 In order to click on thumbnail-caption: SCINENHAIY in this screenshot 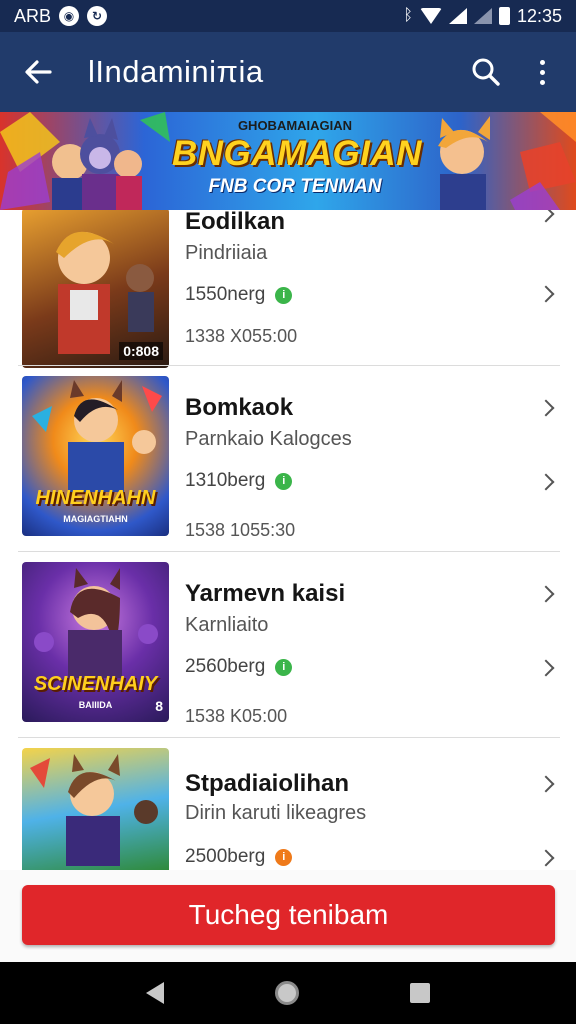, I will do `click(95, 684)`.